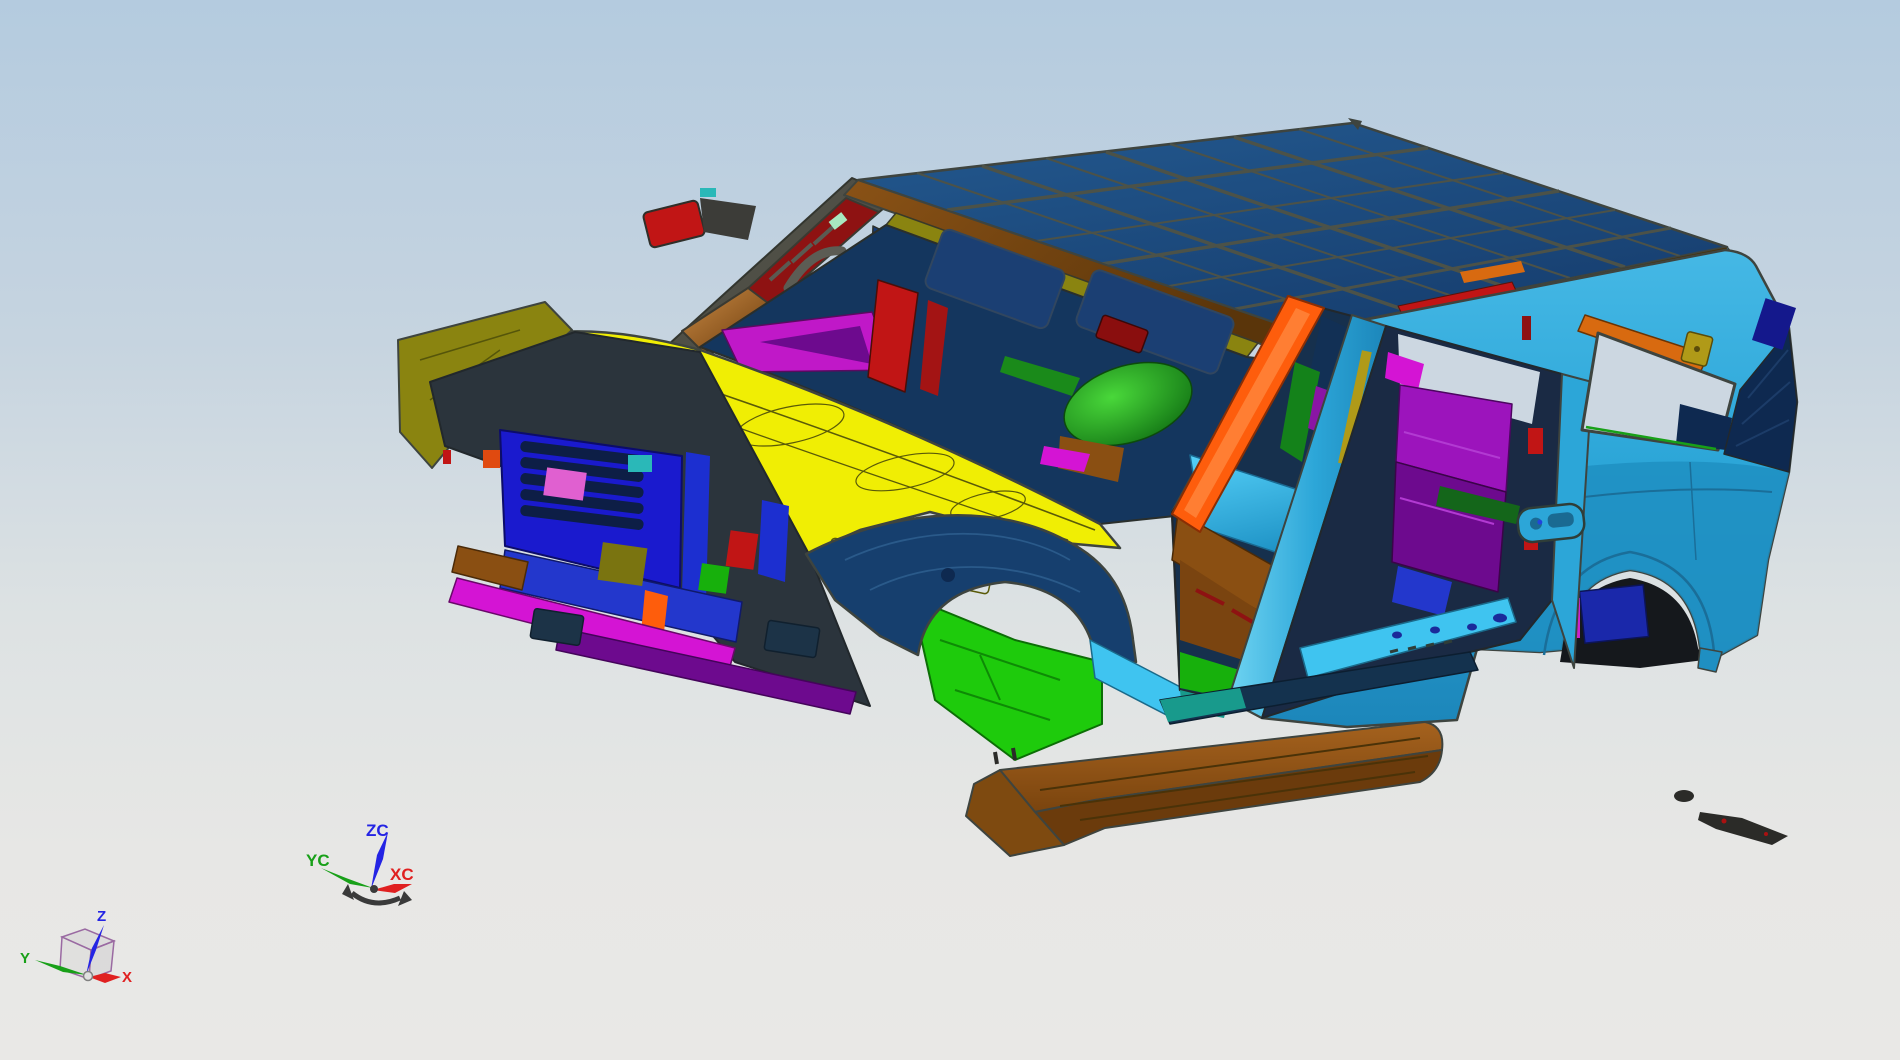  What do you see at coordinates (127, 977) in the screenshot?
I see `view-x-label: X` at bounding box center [127, 977].